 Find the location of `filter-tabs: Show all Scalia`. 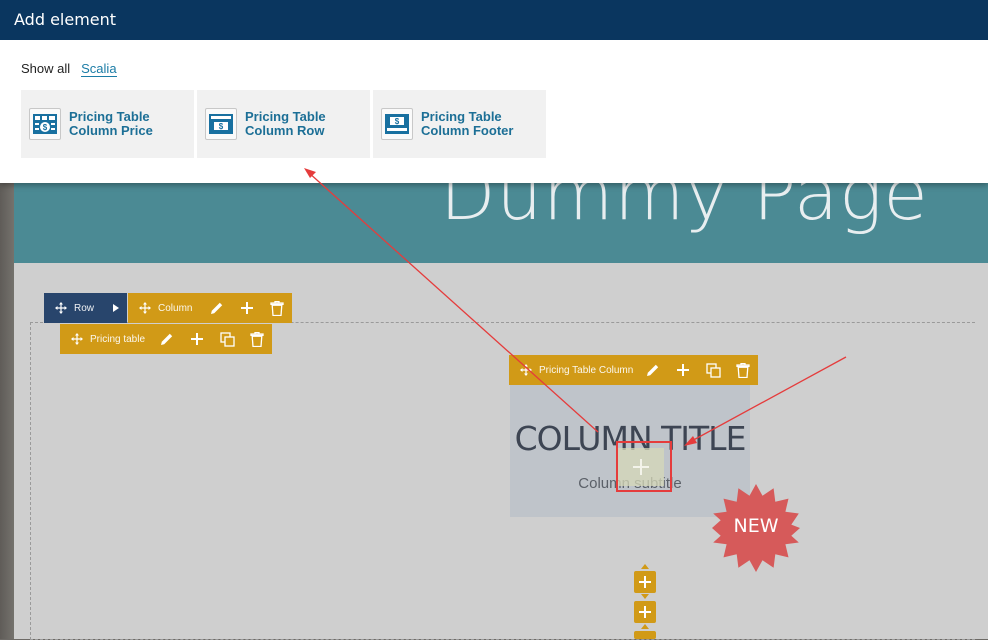

filter-tabs: Show all Scalia is located at coordinates (69, 69).